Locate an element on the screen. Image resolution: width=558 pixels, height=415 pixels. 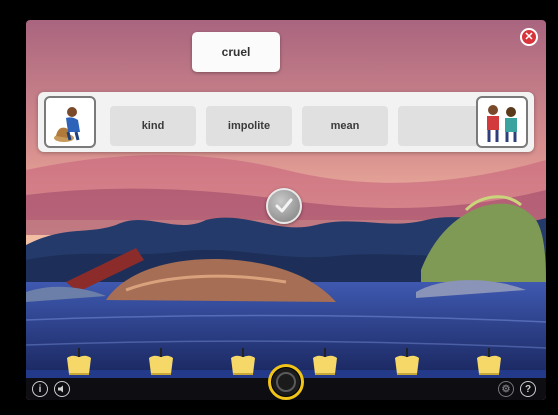
progress-ring is located at coordinates (286, 382).